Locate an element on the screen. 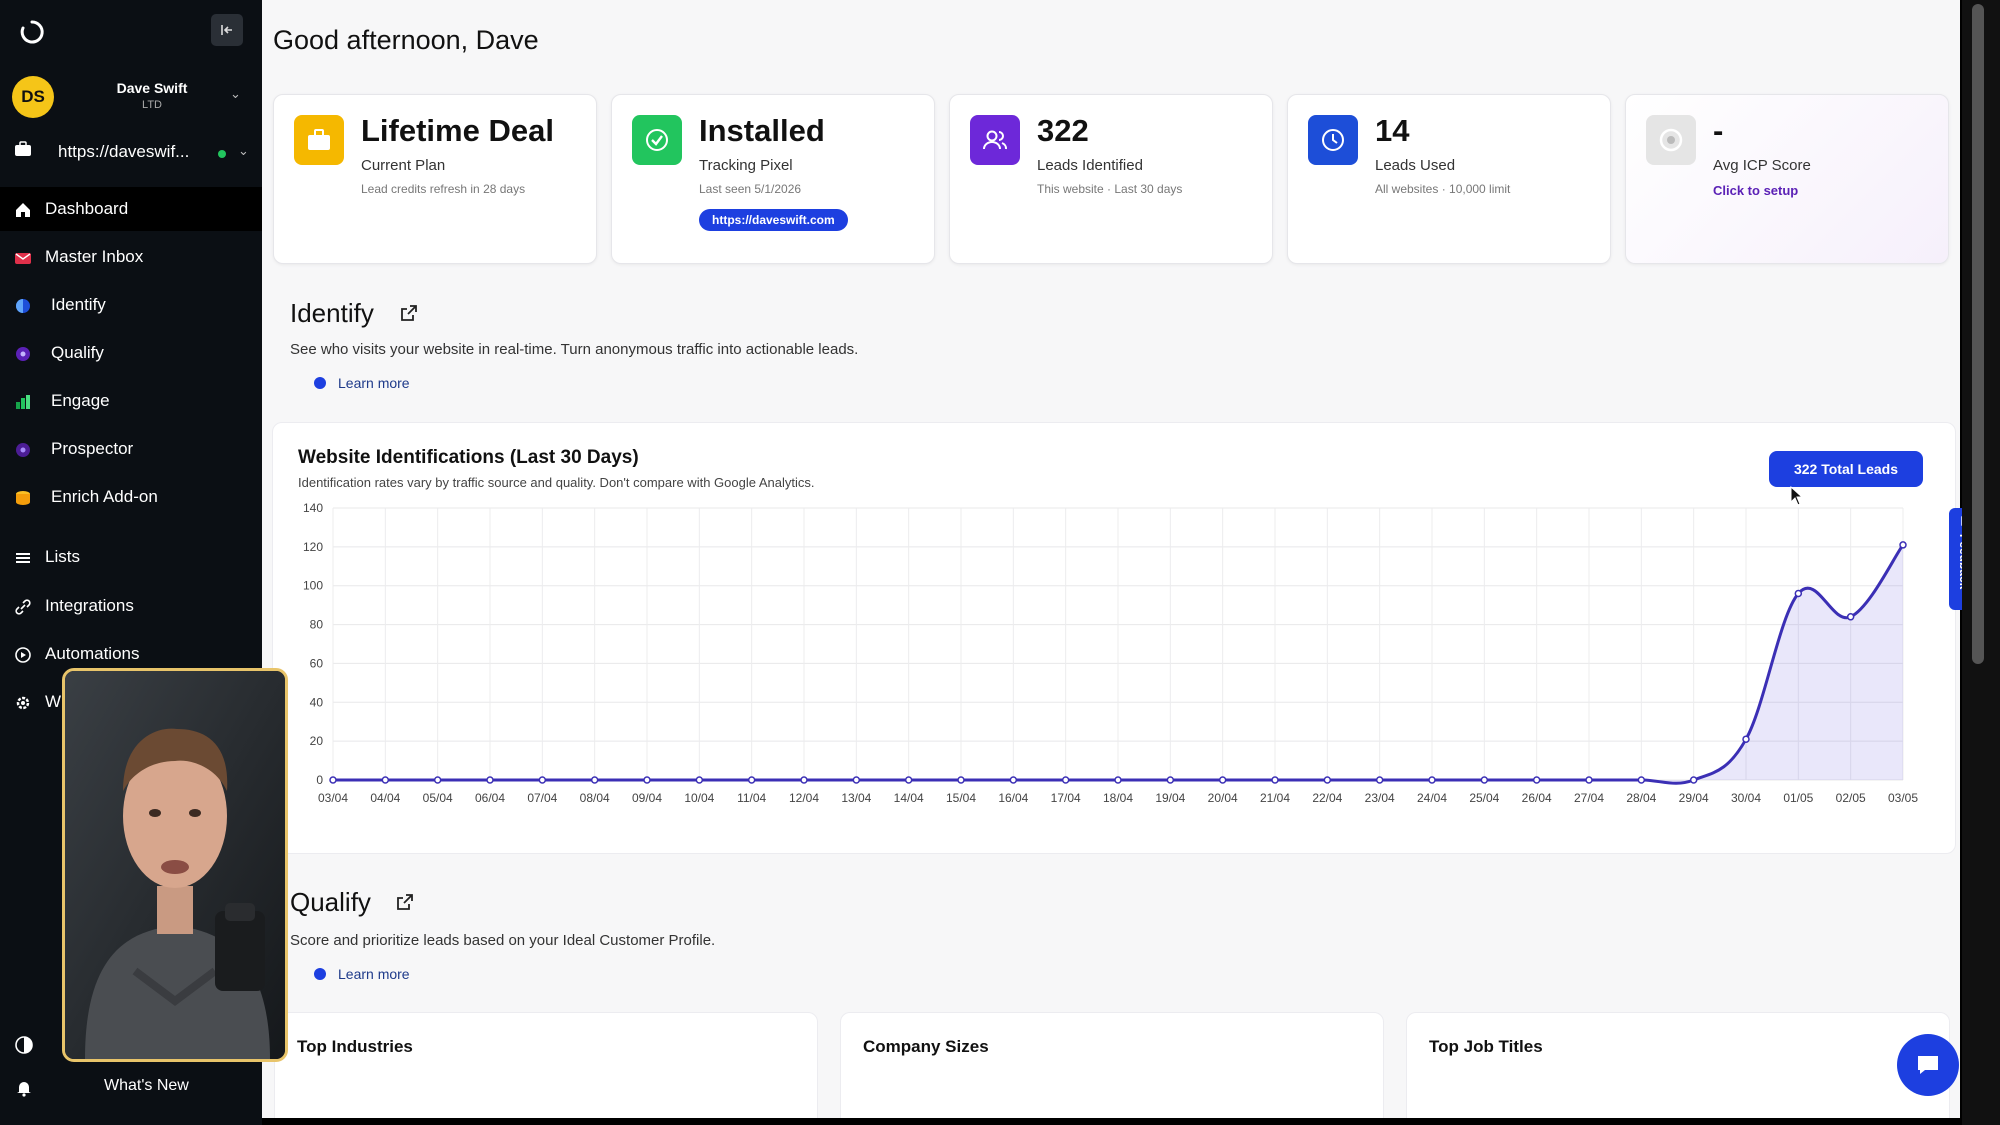  sidebar-item-lists: Lists is located at coordinates (131, 557).